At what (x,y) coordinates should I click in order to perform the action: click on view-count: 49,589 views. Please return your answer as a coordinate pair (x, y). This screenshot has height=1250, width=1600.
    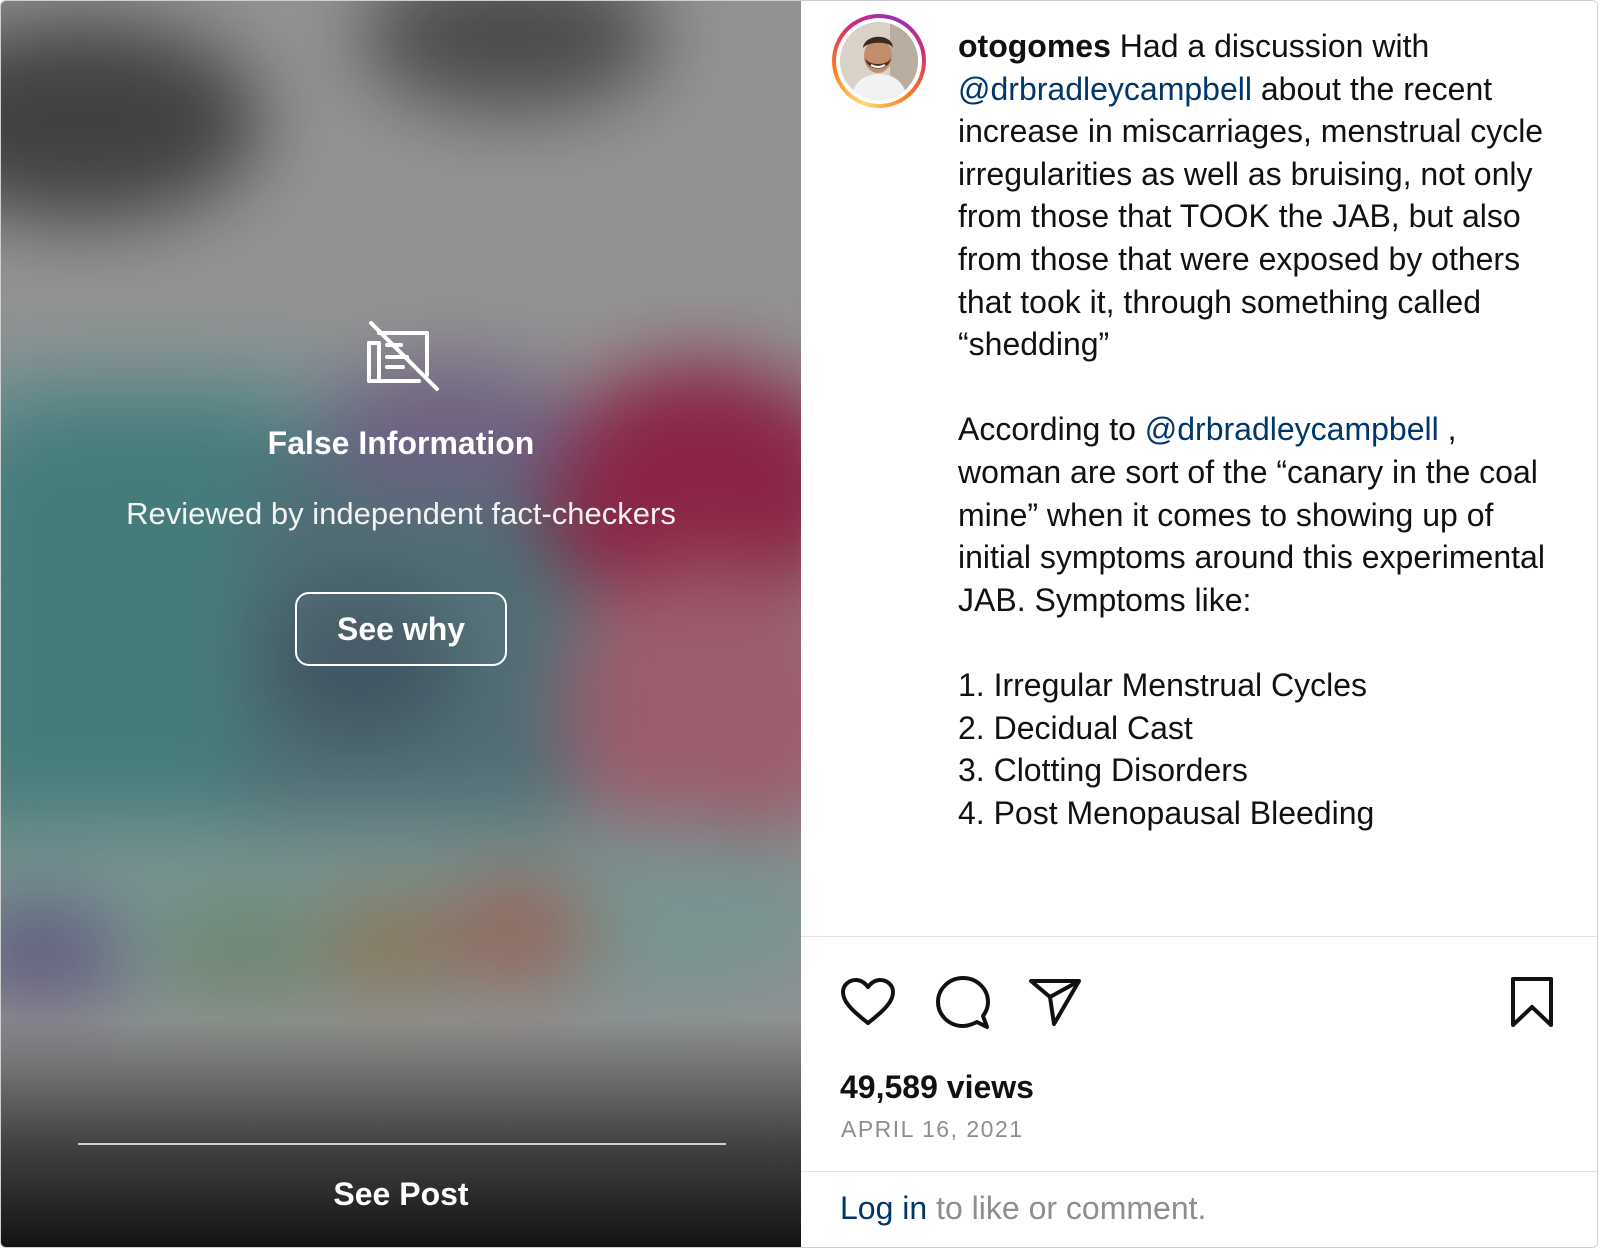
    Looking at the image, I should click on (937, 1087).